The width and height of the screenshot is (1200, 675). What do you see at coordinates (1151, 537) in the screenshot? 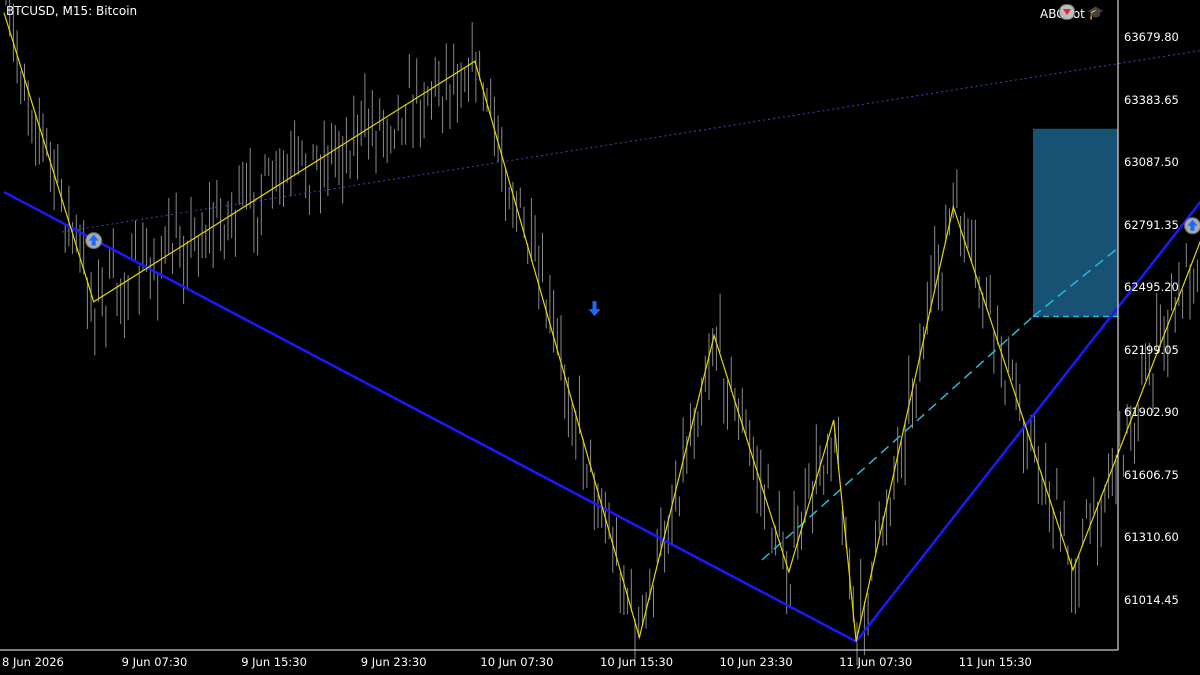
I see `y-tick-label: 61310.60` at bounding box center [1151, 537].